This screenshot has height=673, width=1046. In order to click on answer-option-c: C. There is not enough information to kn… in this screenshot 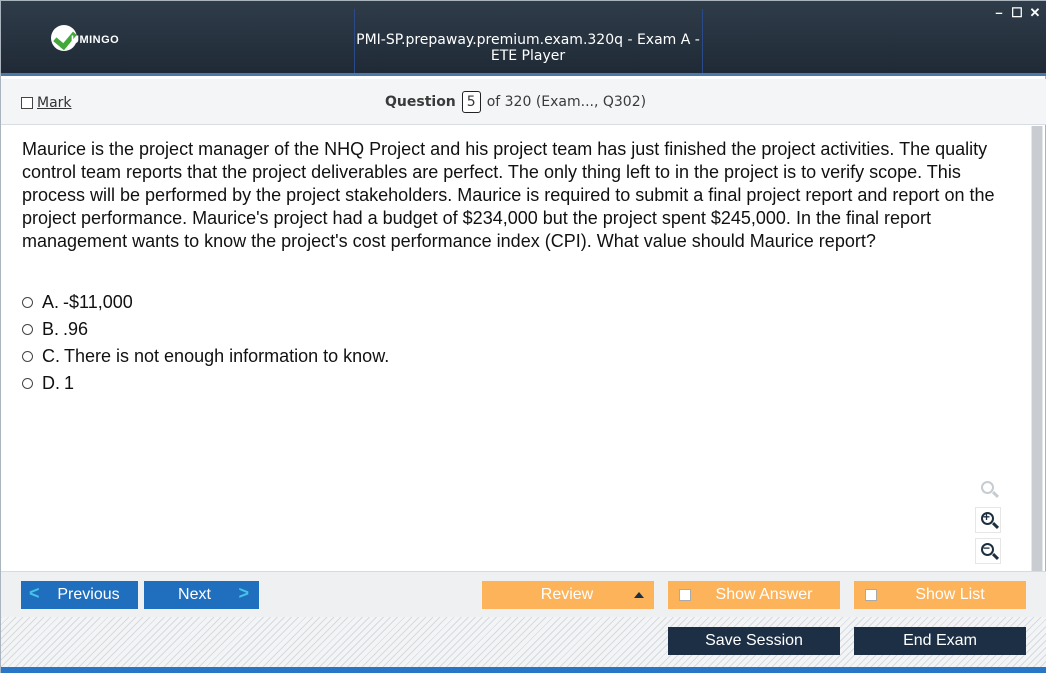, I will do `click(205, 356)`.